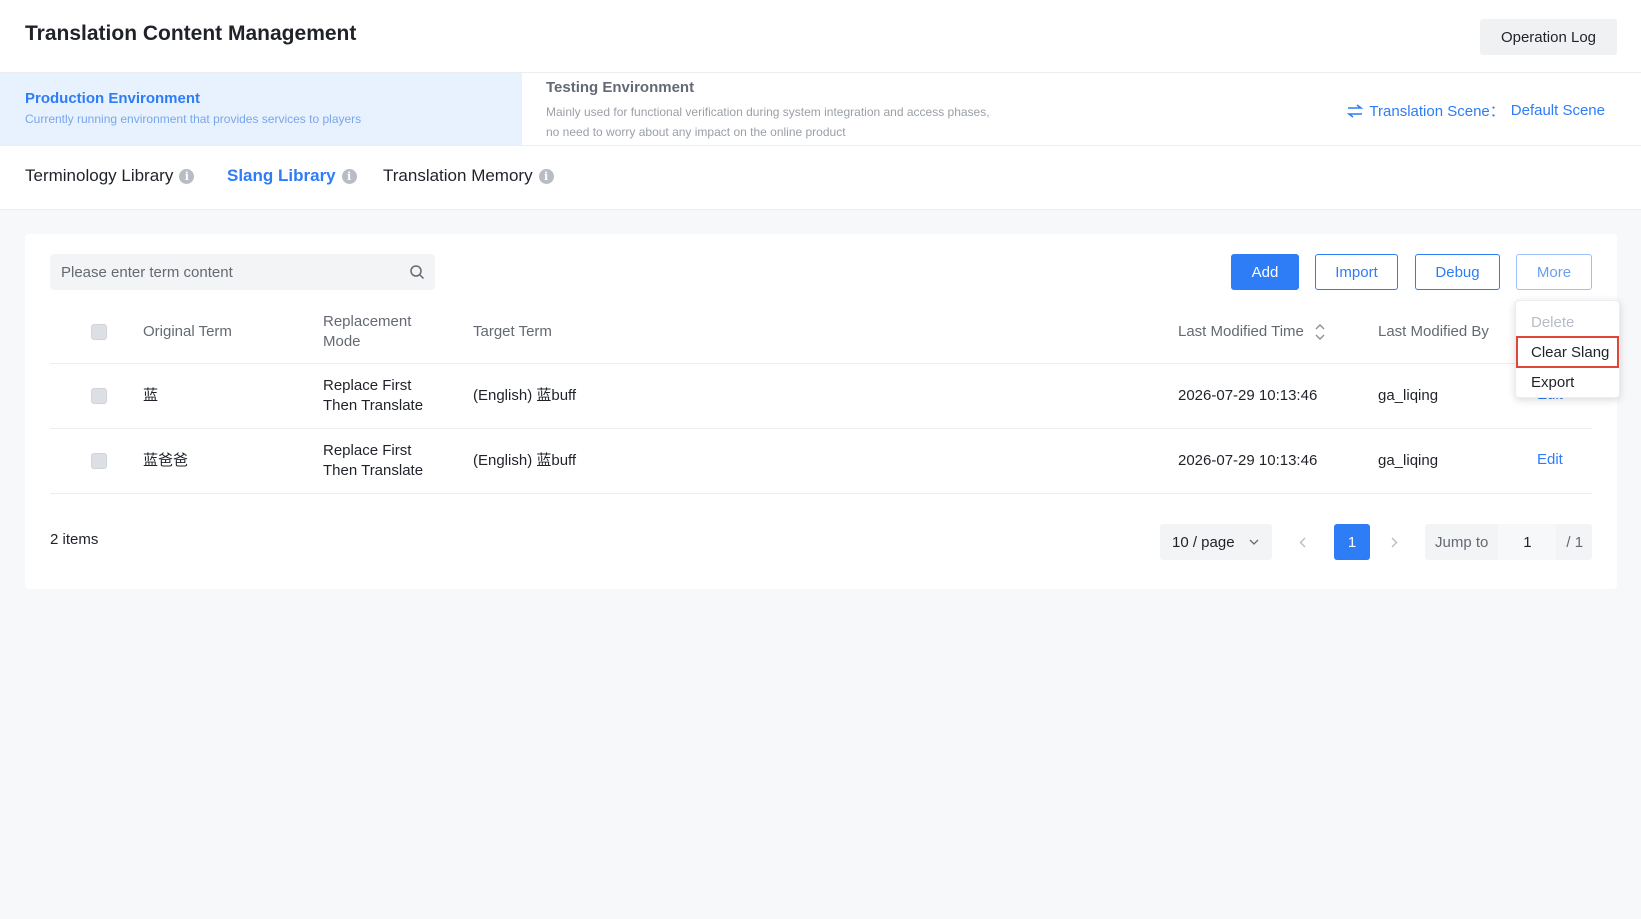  I want to click on chevron-right-icon, so click(1394, 542).